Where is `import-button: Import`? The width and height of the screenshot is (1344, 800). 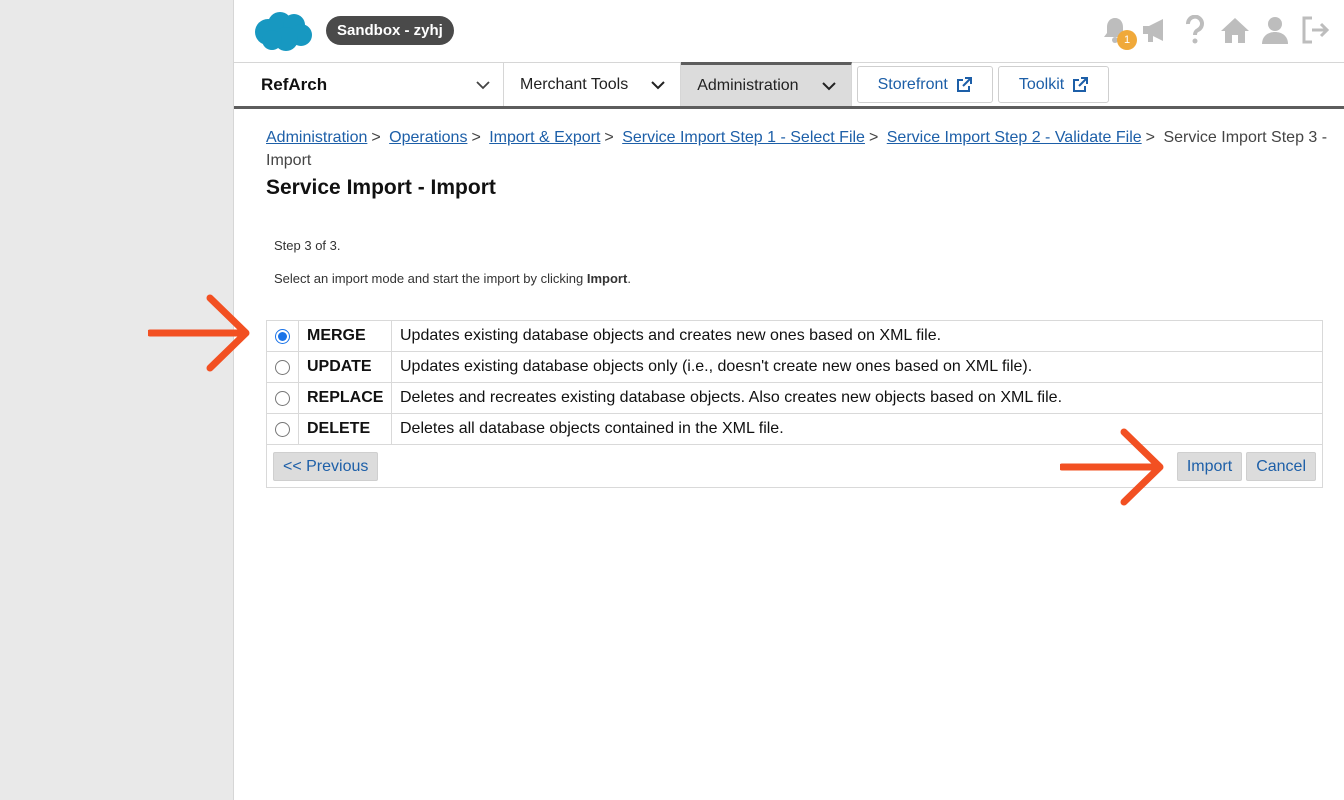
import-button: Import is located at coordinates (1209, 466).